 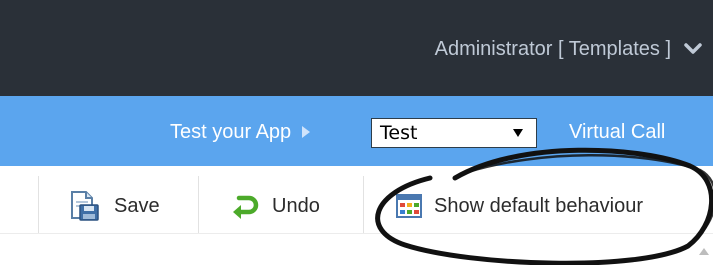 What do you see at coordinates (306, 132) in the screenshot?
I see `caret-right-icon` at bounding box center [306, 132].